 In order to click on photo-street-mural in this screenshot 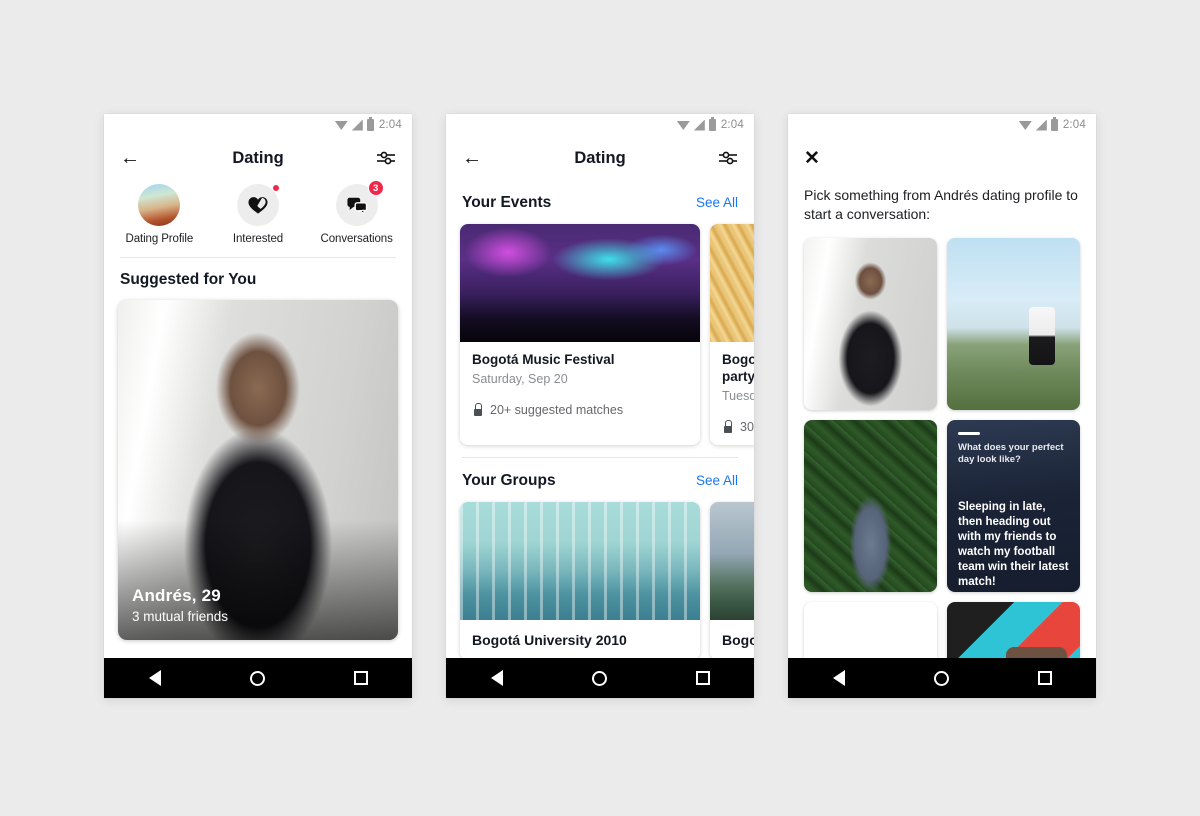, I will do `click(1013, 629)`.